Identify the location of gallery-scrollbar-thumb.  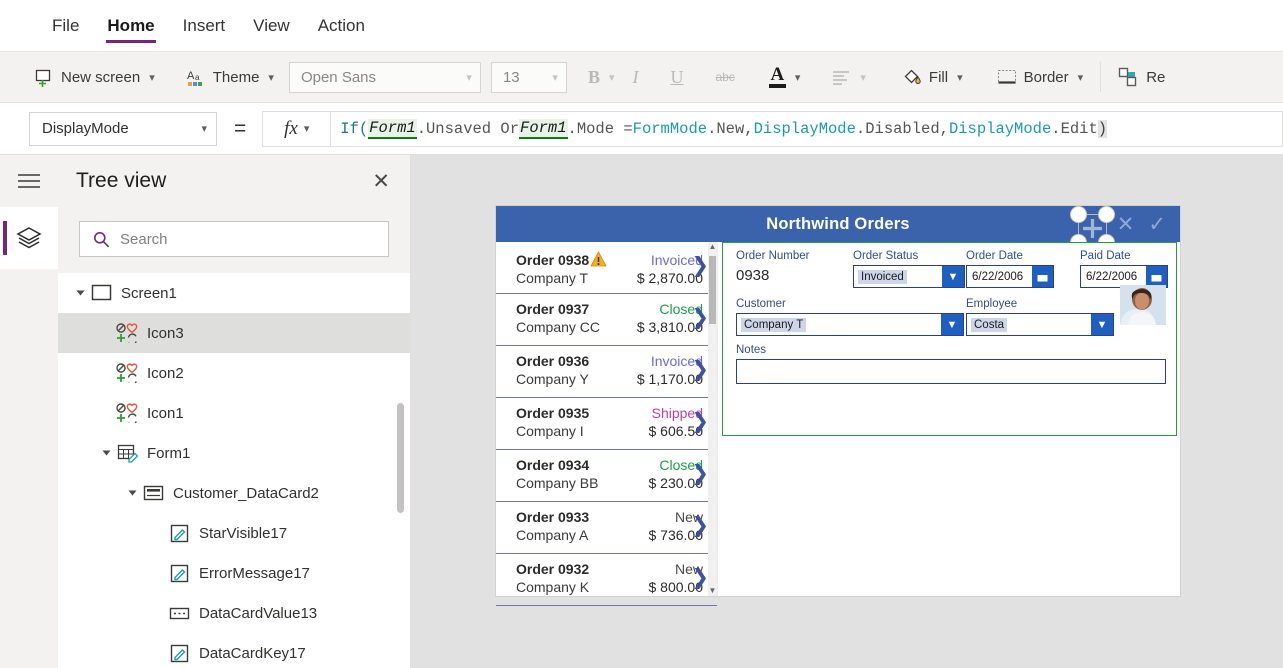
(712, 290).